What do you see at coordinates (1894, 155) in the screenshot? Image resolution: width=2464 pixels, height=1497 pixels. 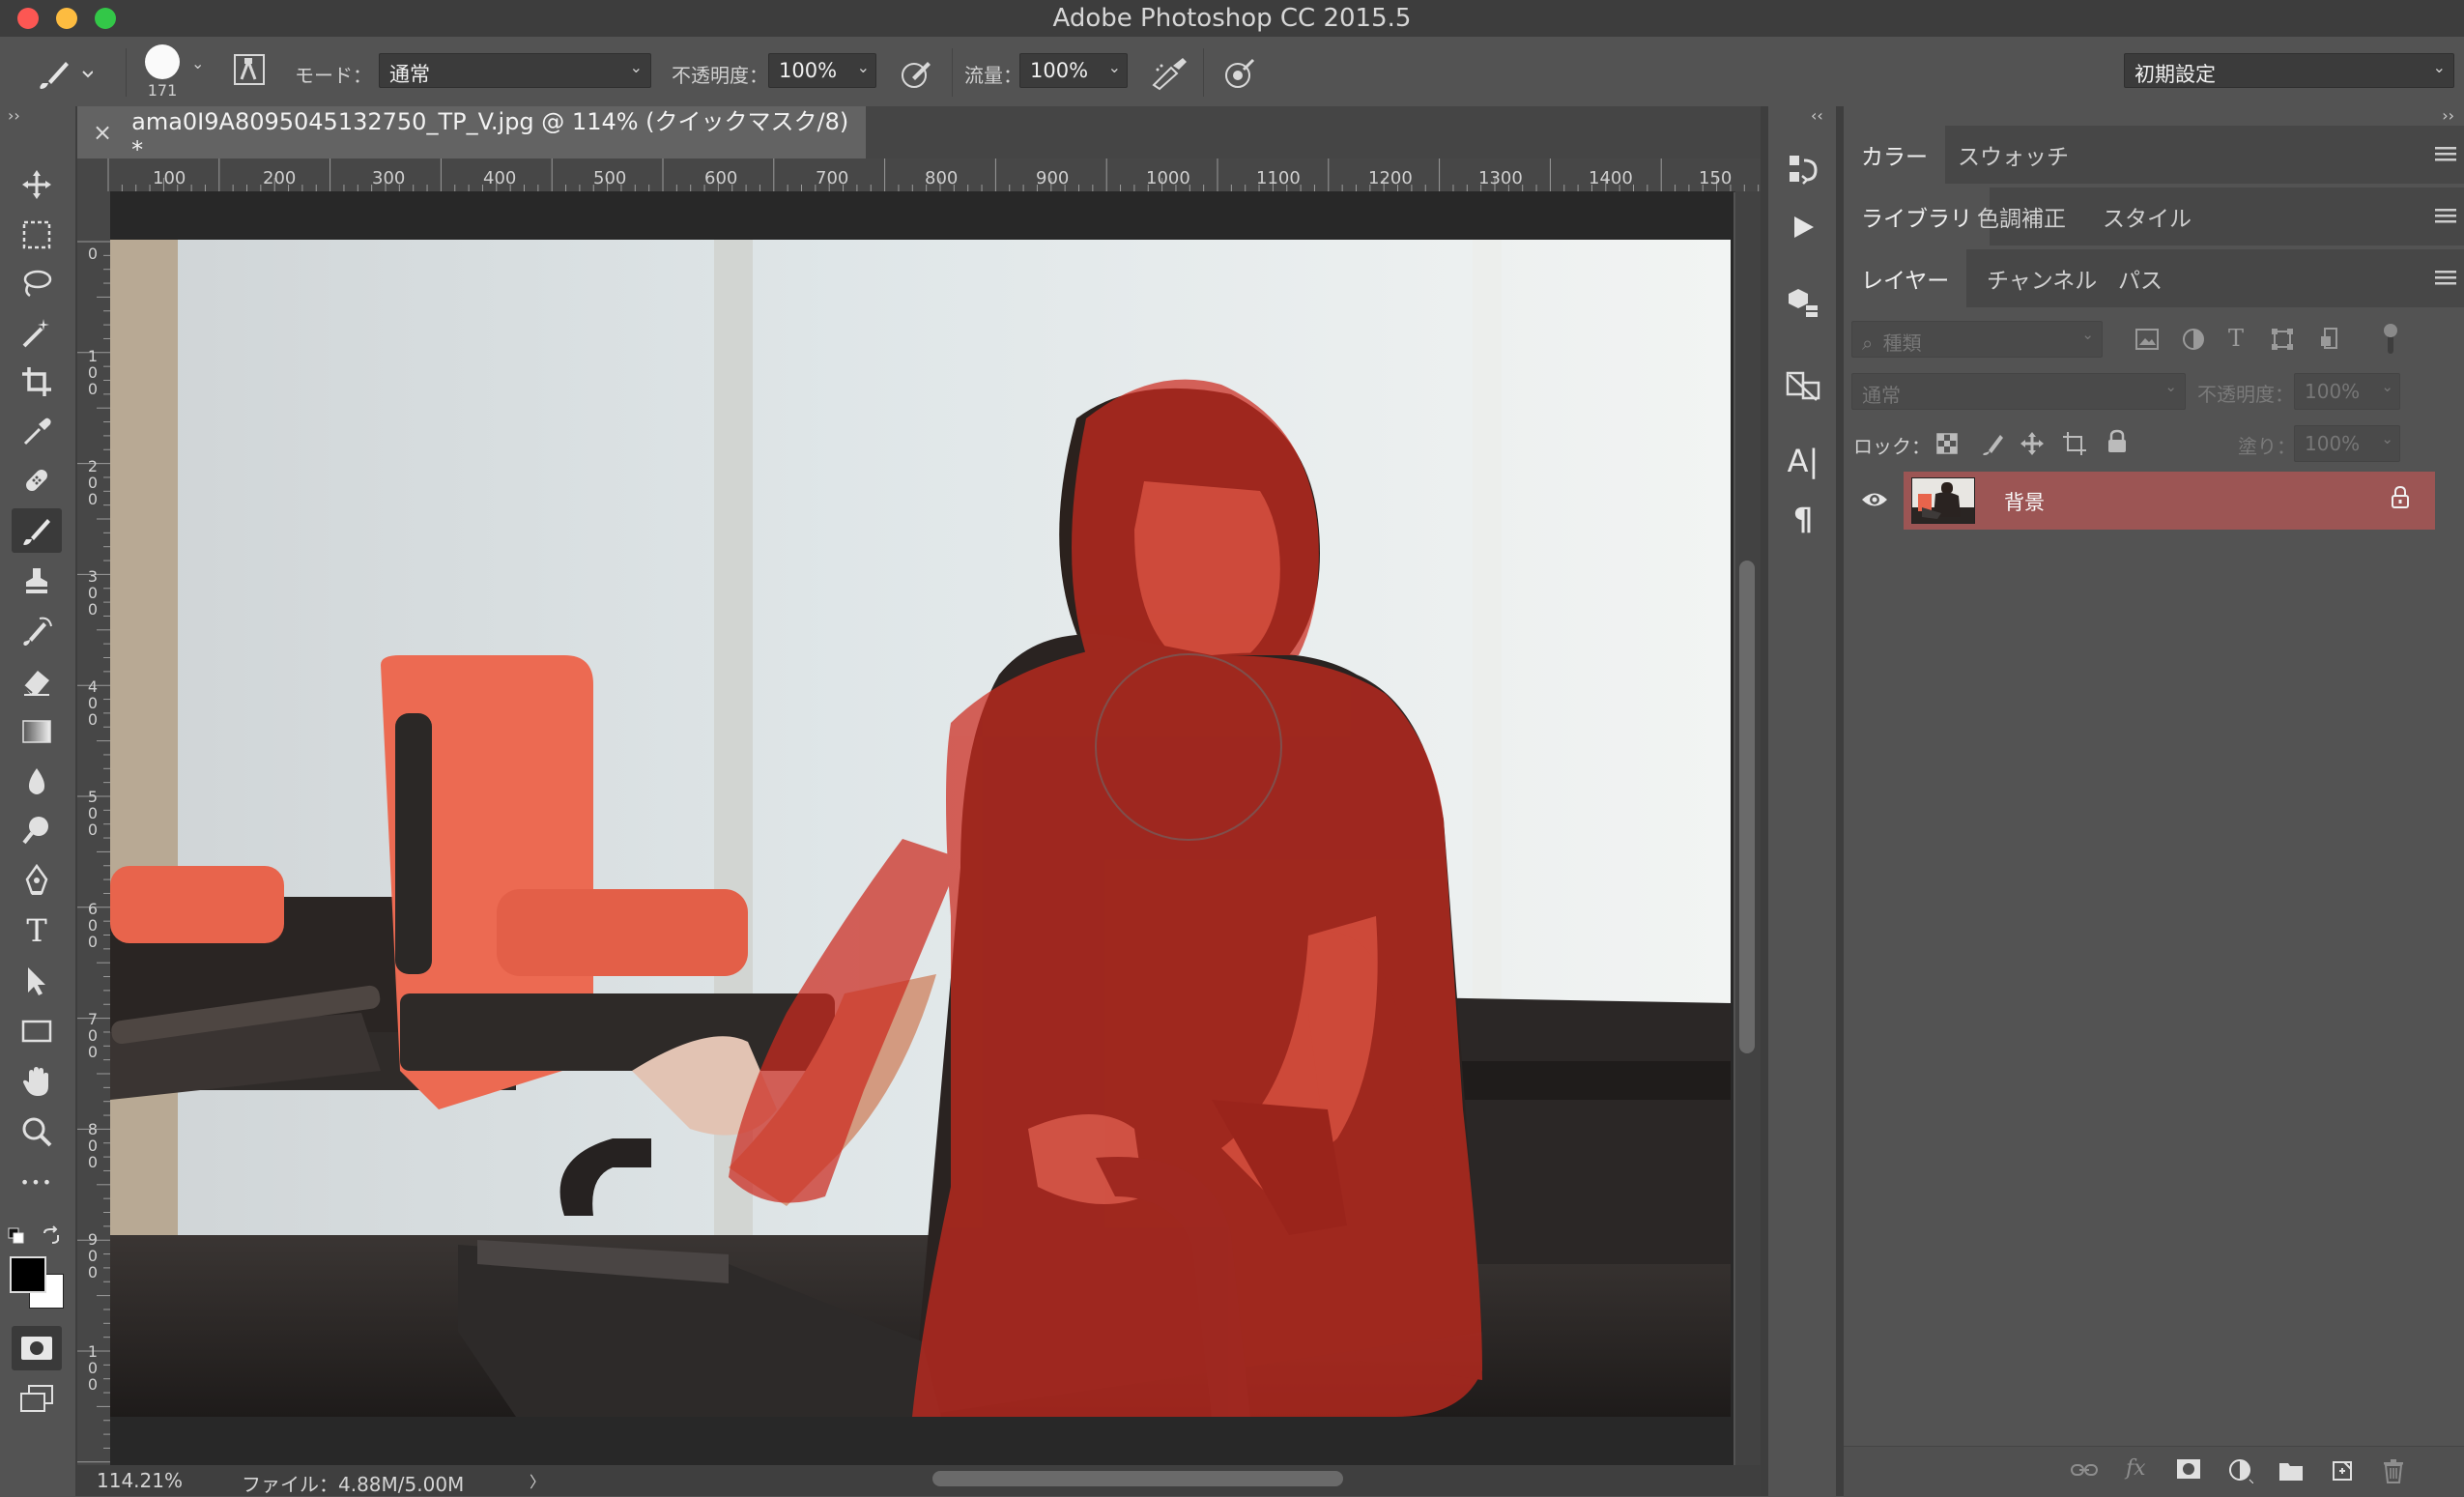 I see `tab-color: カラー` at bounding box center [1894, 155].